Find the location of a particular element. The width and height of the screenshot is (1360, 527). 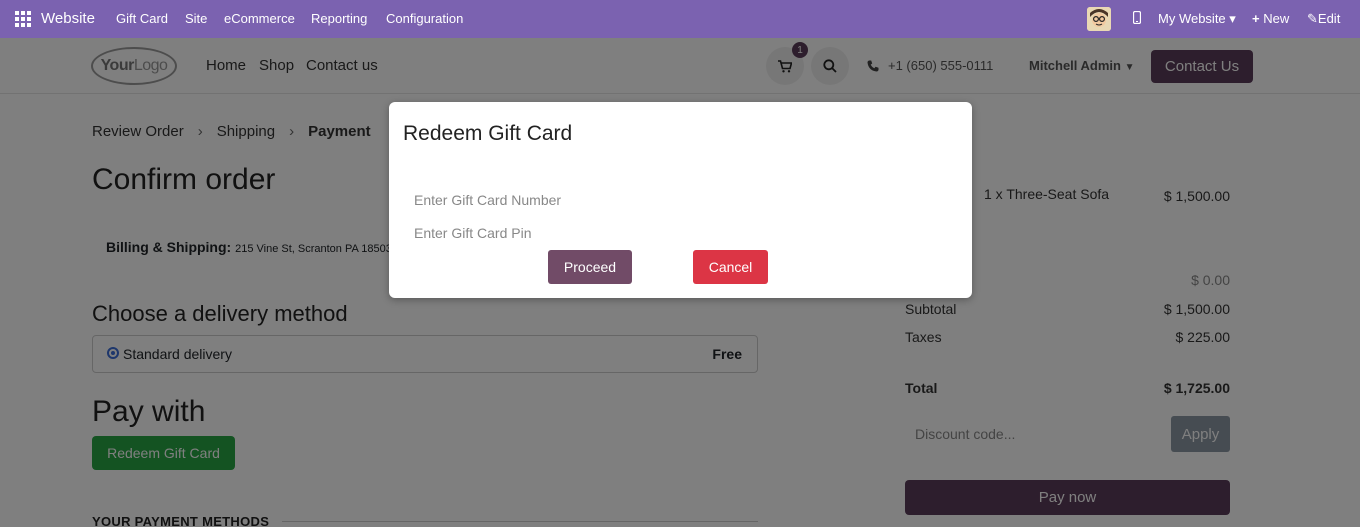

menu-ecommerce: eCommerce is located at coordinates (259, 18).